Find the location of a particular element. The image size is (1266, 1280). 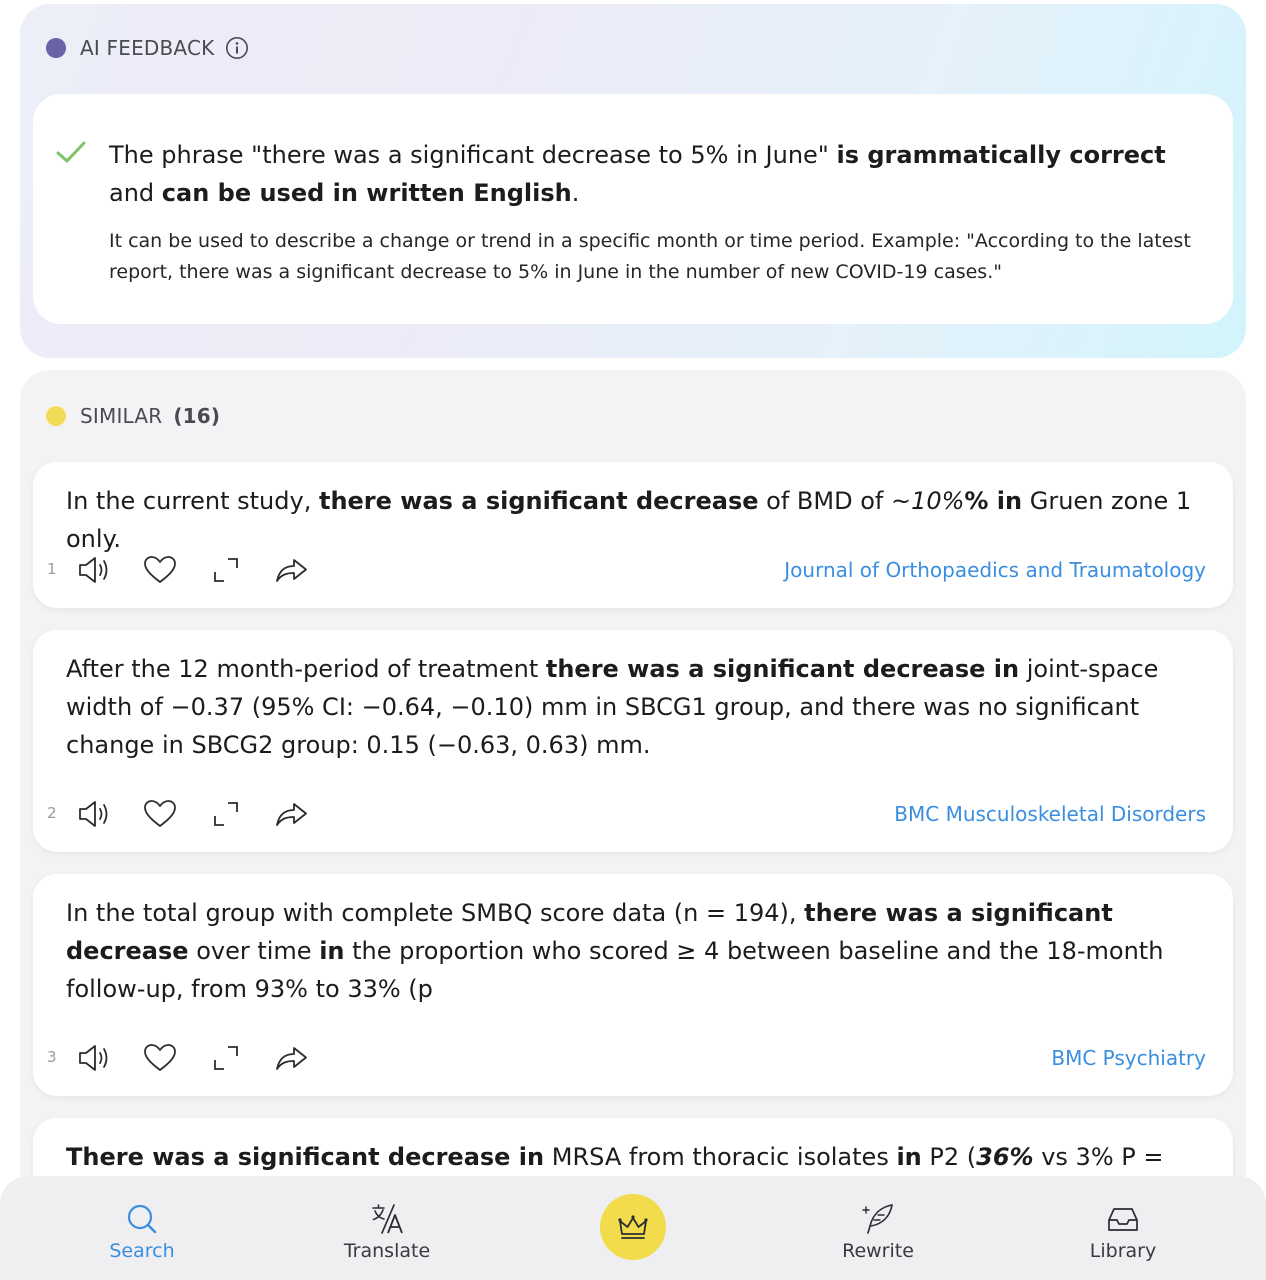

info-icon is located at coordinates (237, 48).